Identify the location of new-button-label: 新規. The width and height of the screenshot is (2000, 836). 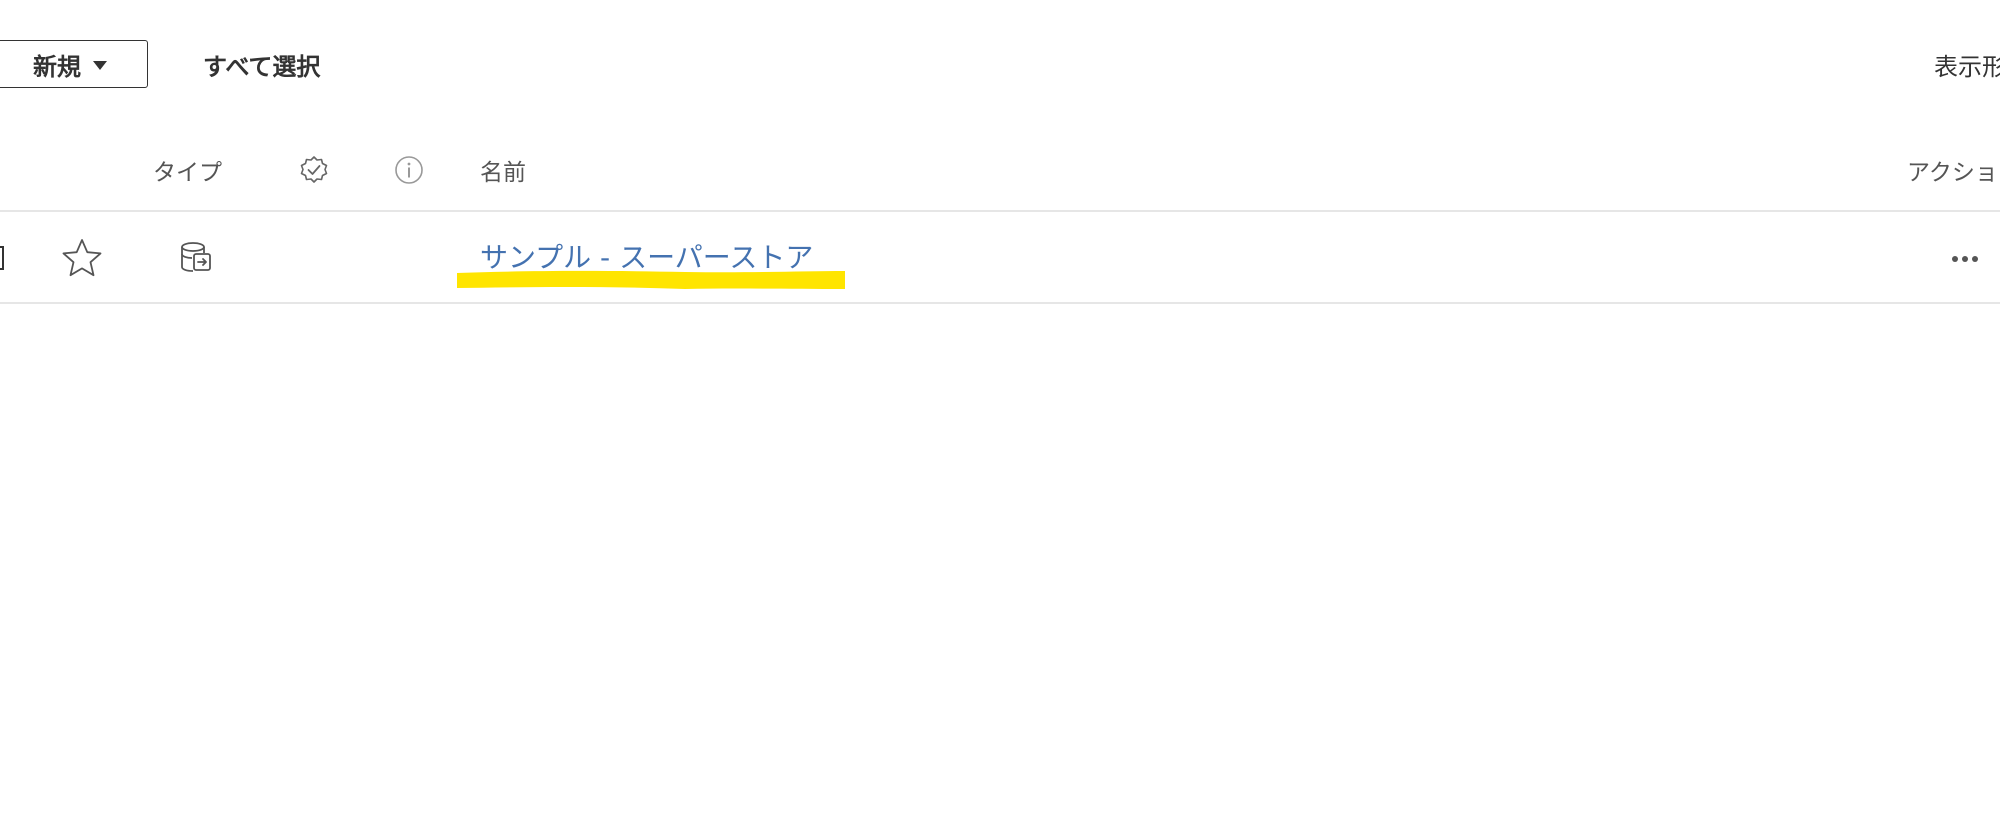
(57, 66).